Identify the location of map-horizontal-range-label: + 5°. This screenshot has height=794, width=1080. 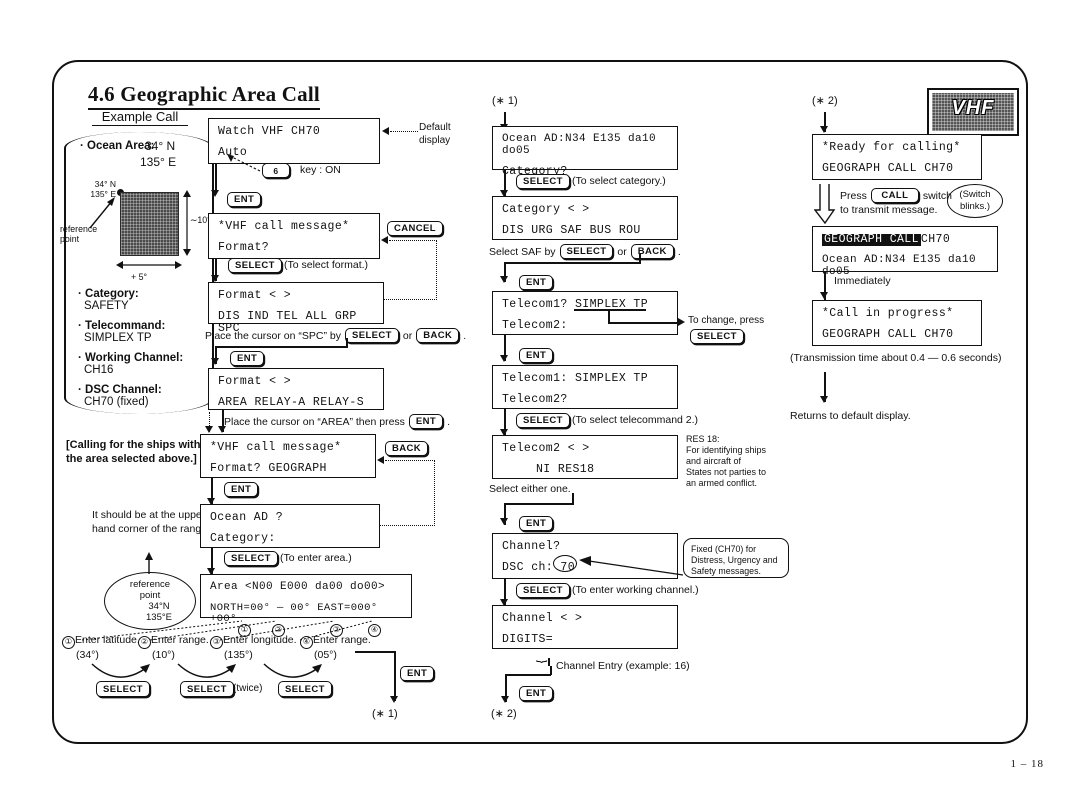
(139, 277).